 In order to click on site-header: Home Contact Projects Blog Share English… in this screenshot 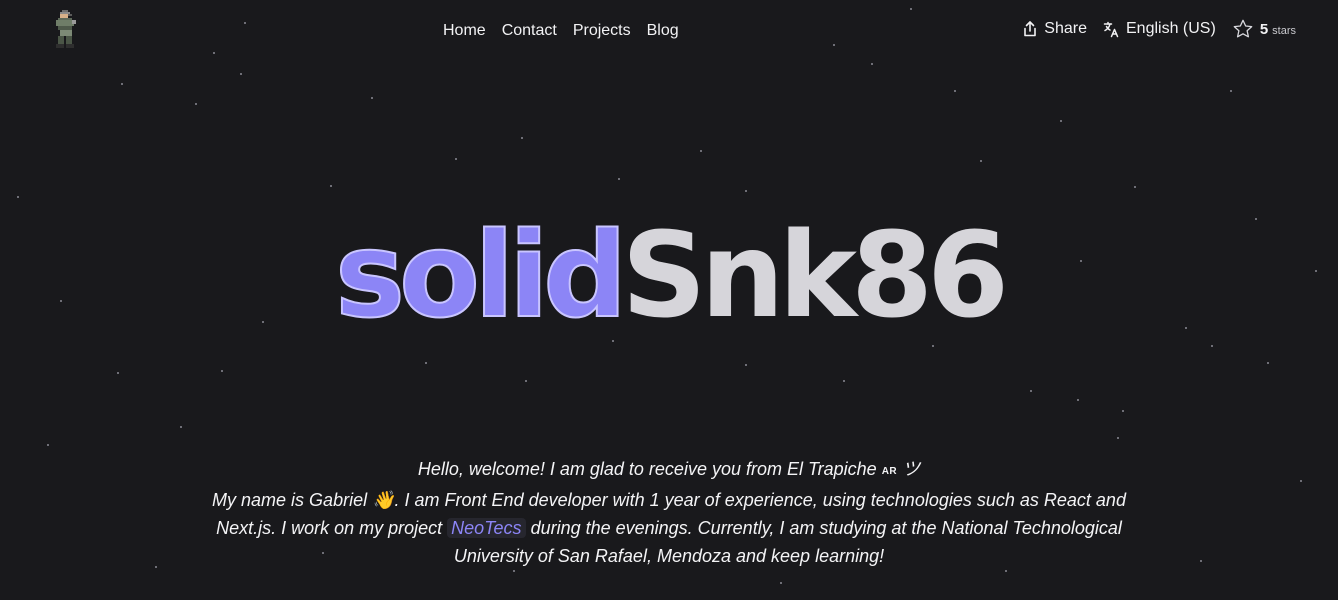, I will do `click(669, 30)`.